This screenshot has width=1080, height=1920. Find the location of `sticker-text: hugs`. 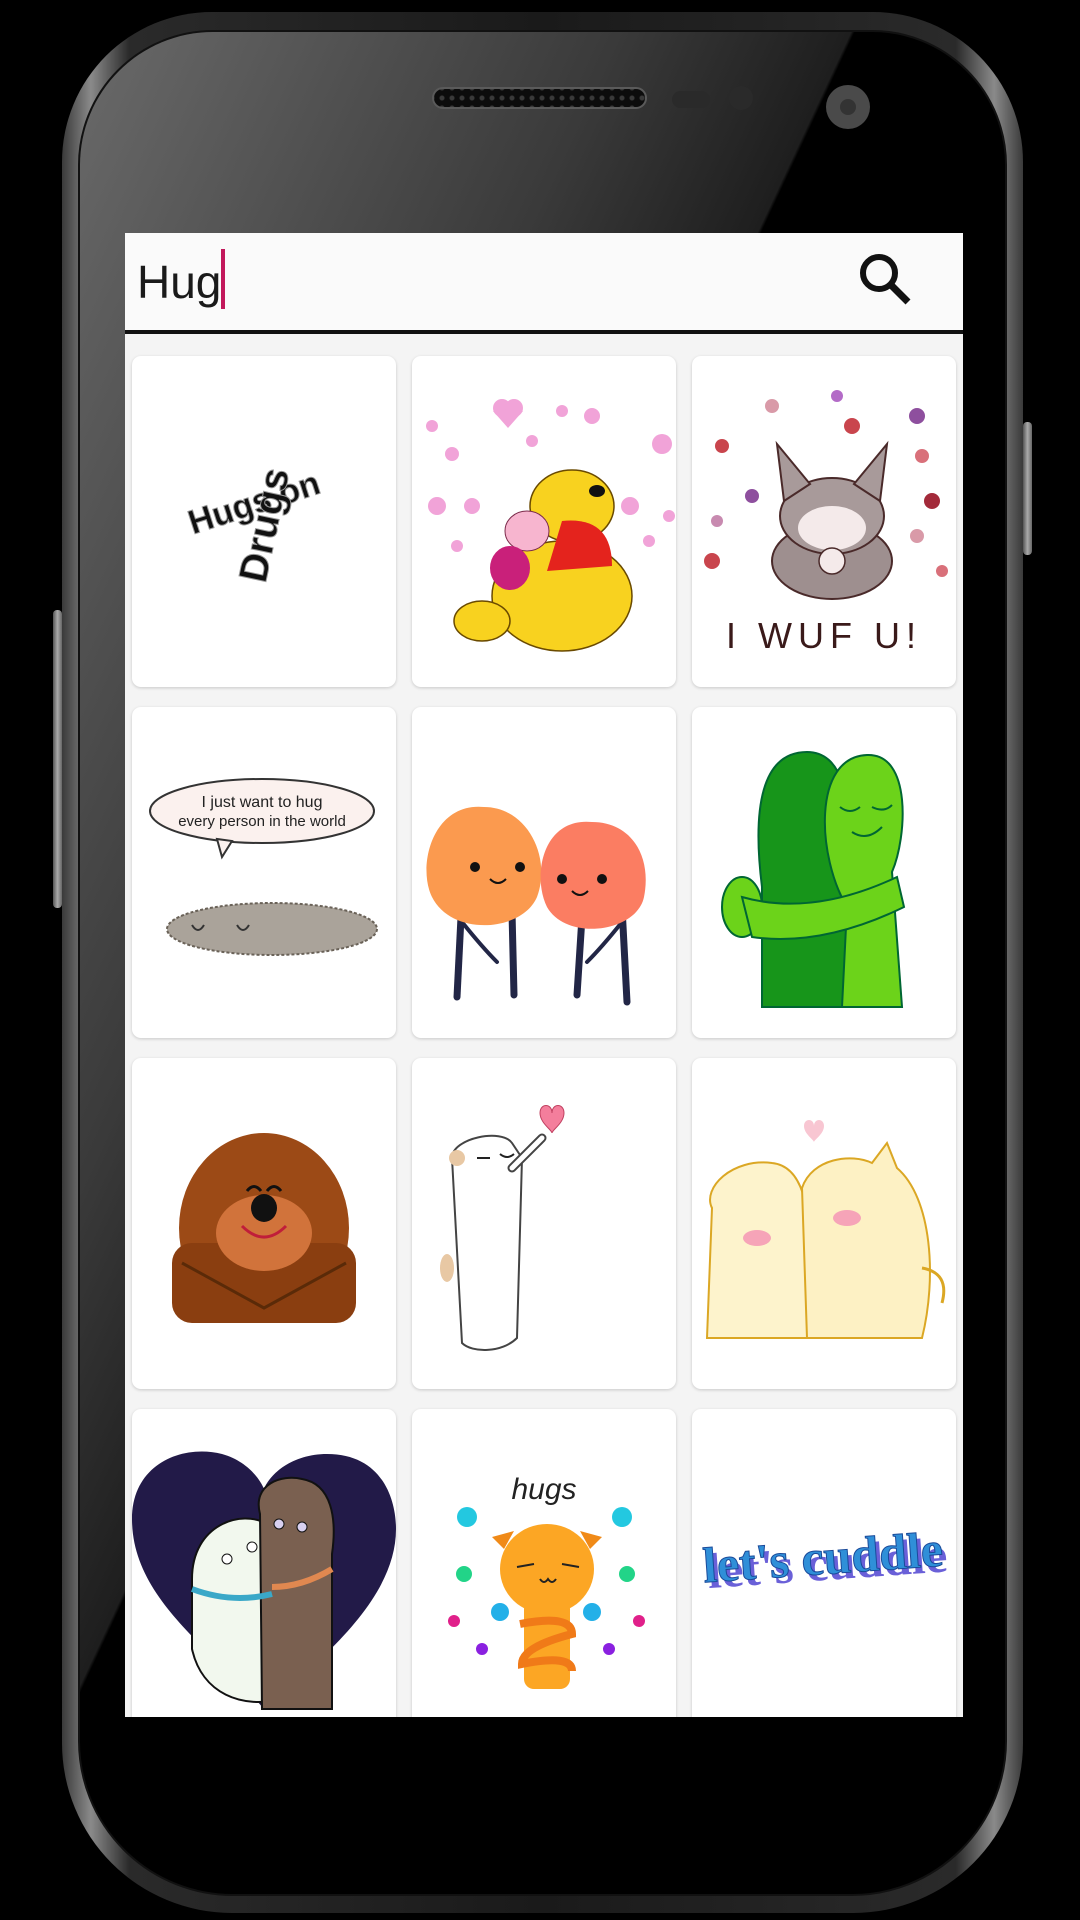

sticker-text: hugs is located at coordinates (543, 1489).